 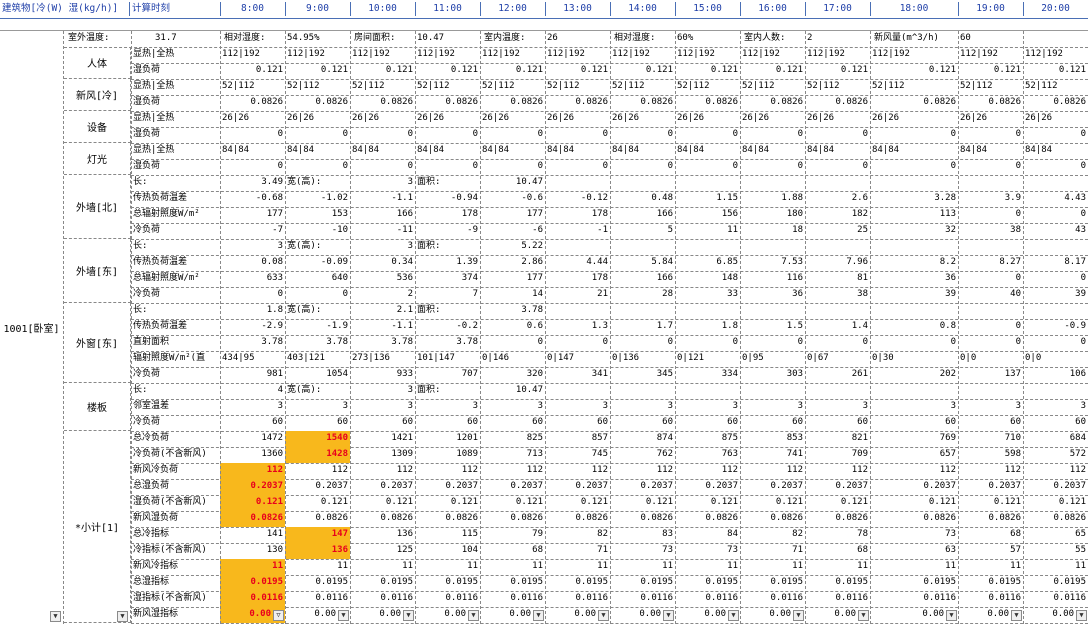 I want to click on data-cell: 26|26, so click(x=772, y=119).